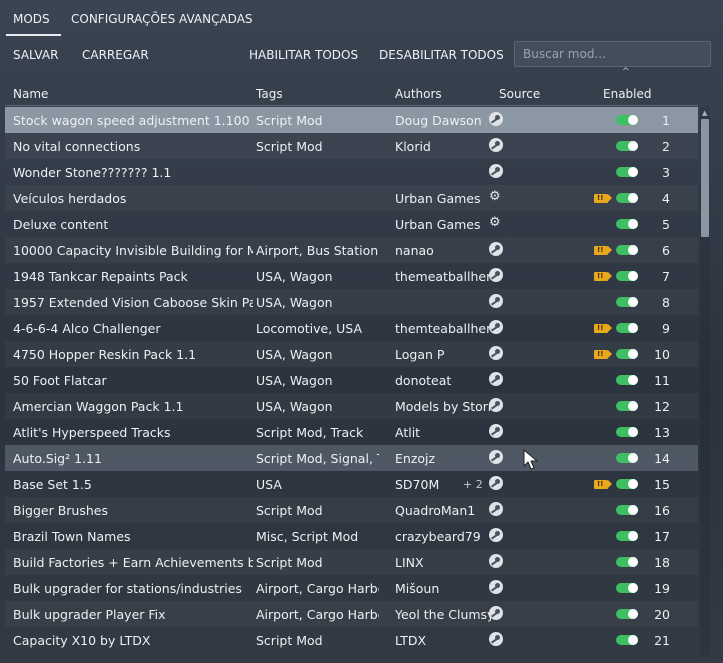 The width and height of the screenshot is (723, 663). What do you see at coordinates (351, 172) in the screenshot?
I see `table-row: Wonder Stone??????? 1.1 3` at bounding box center [351, 172].